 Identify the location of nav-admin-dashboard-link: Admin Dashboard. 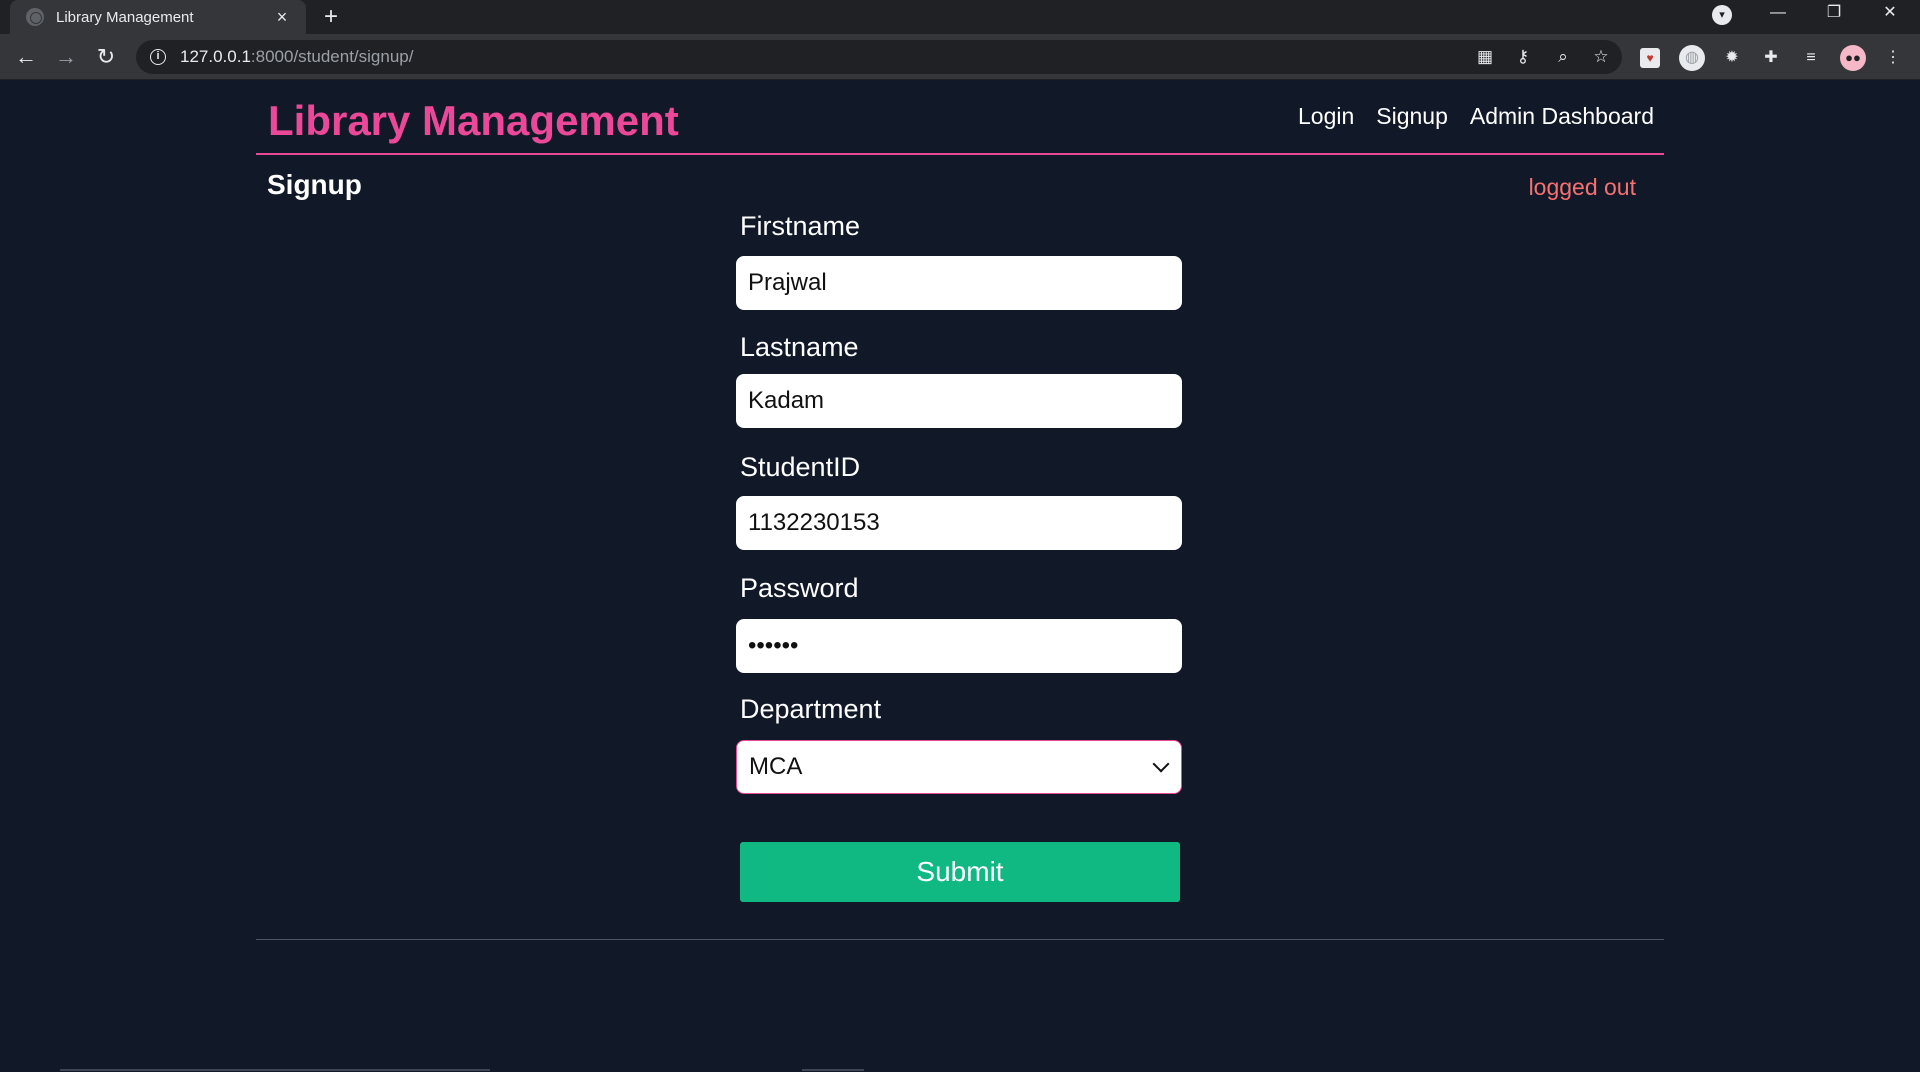
(1562, 116).